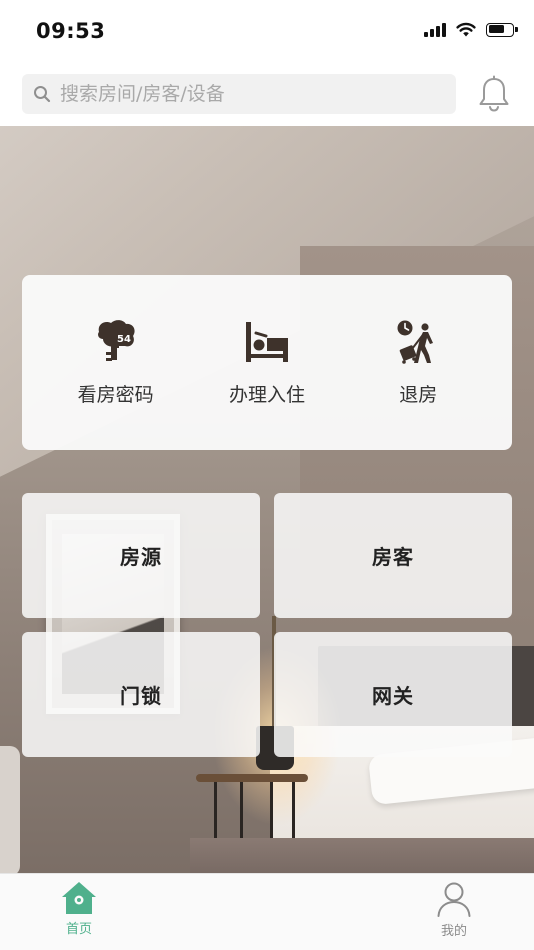  I want to click on search-bar, so click(239, 94).